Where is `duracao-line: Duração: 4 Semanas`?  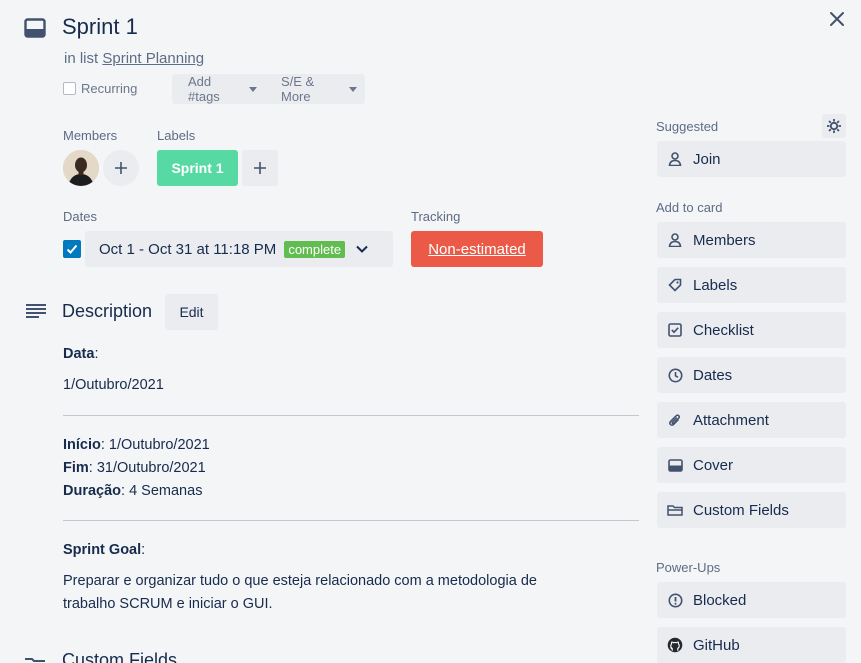 duracao-line: Duração: 4 Semanas is located at coordinates (132, 491).